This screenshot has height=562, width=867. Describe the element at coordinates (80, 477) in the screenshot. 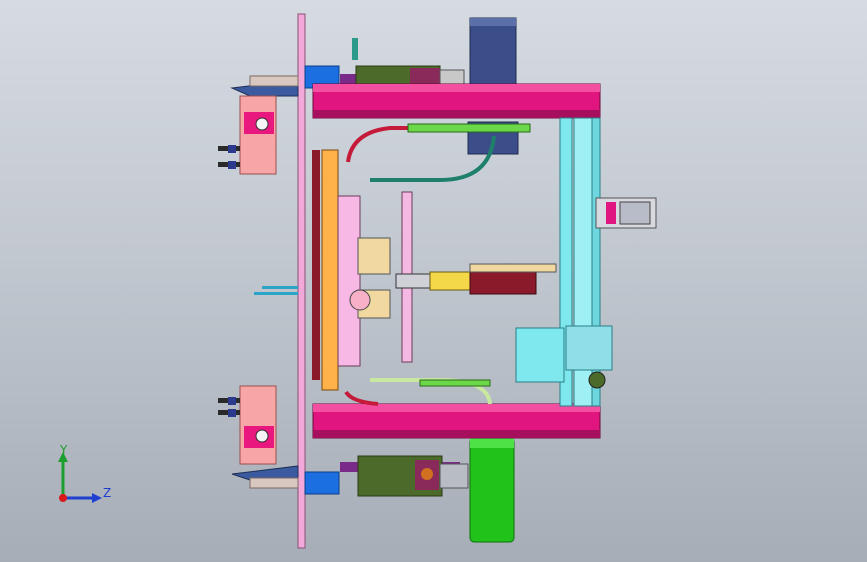

I see `coordinate-triad` at that location.